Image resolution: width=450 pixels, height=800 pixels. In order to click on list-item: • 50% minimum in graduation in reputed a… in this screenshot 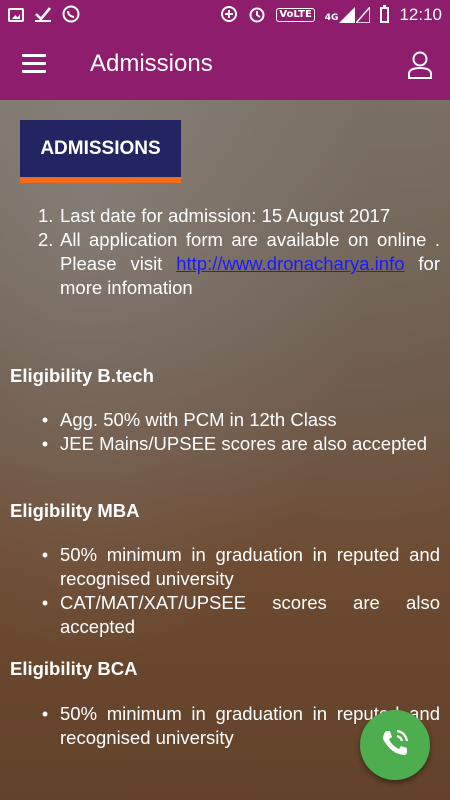, I will do `click(235, 567)`.